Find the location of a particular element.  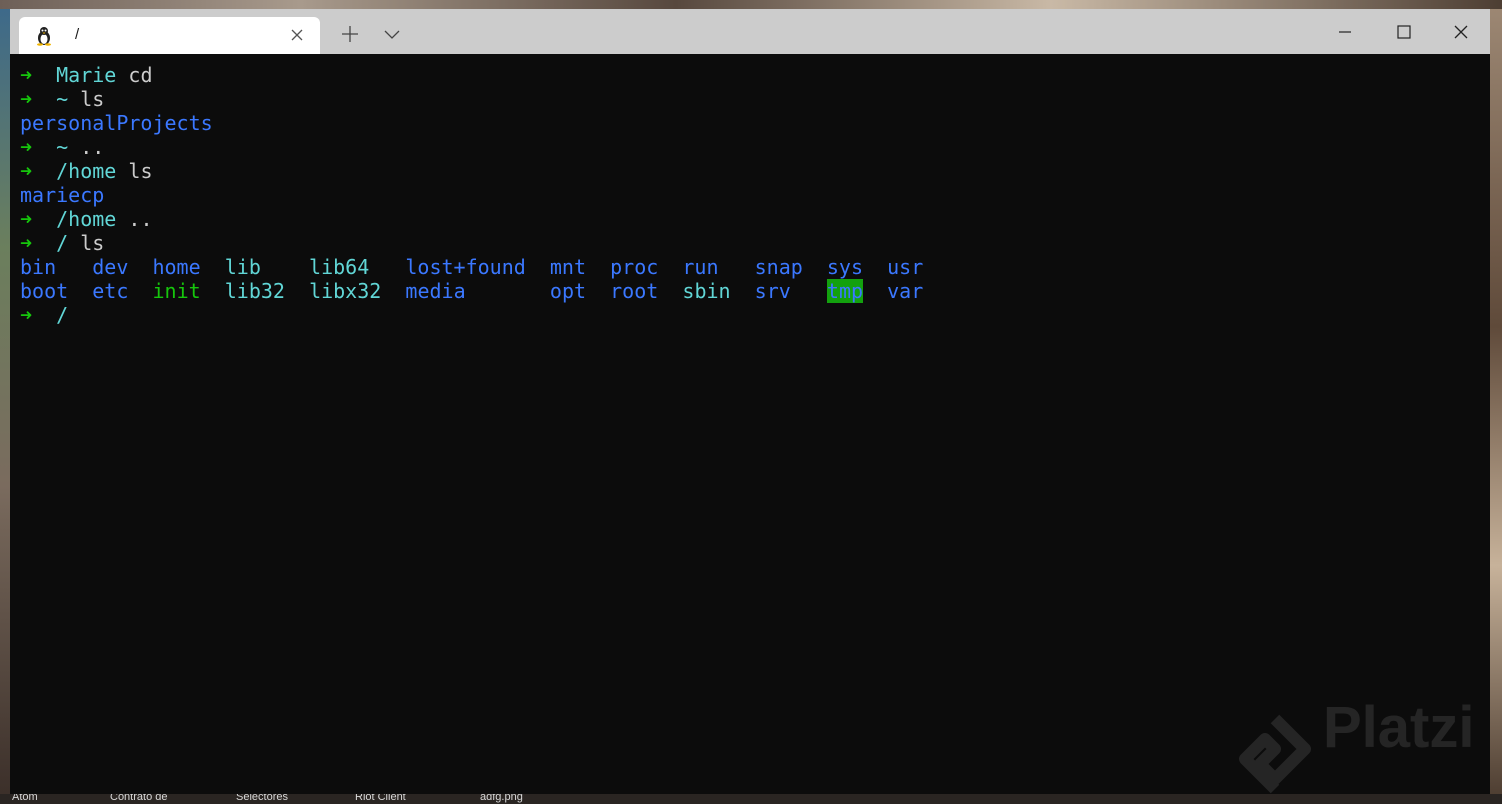

desktop-icon-label: adfg.png is located at coordinates (501, 798).